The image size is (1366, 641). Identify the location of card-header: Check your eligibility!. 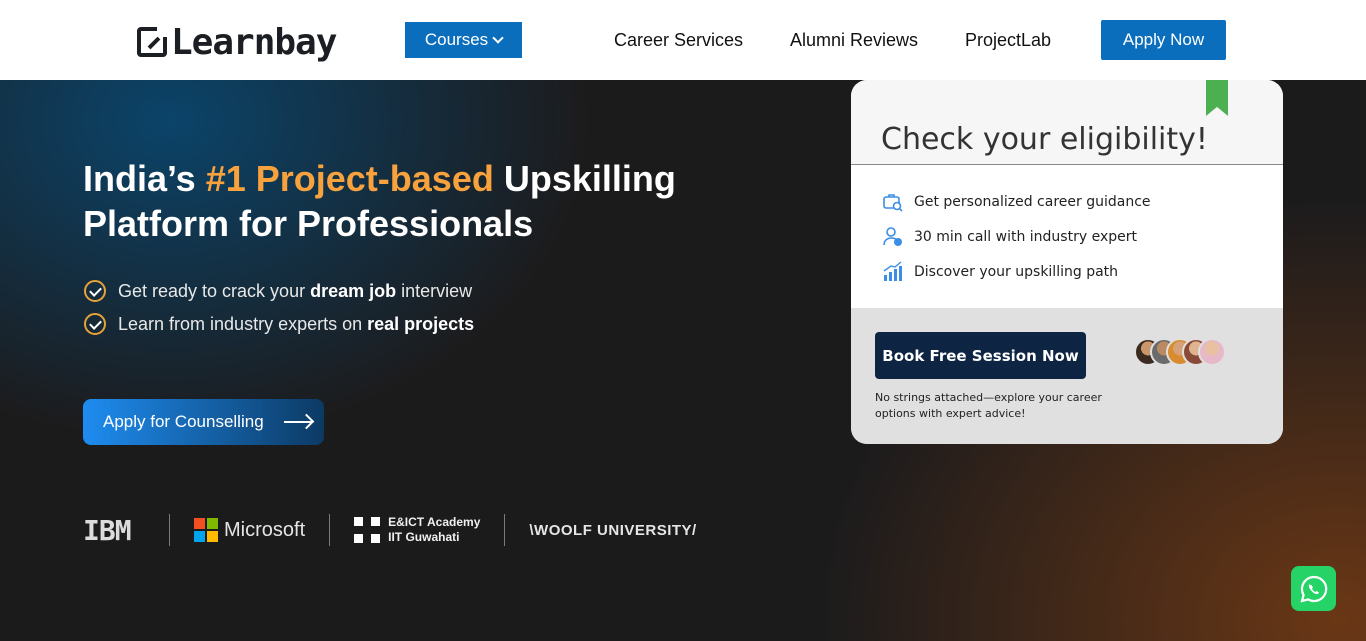
(1067, 122).